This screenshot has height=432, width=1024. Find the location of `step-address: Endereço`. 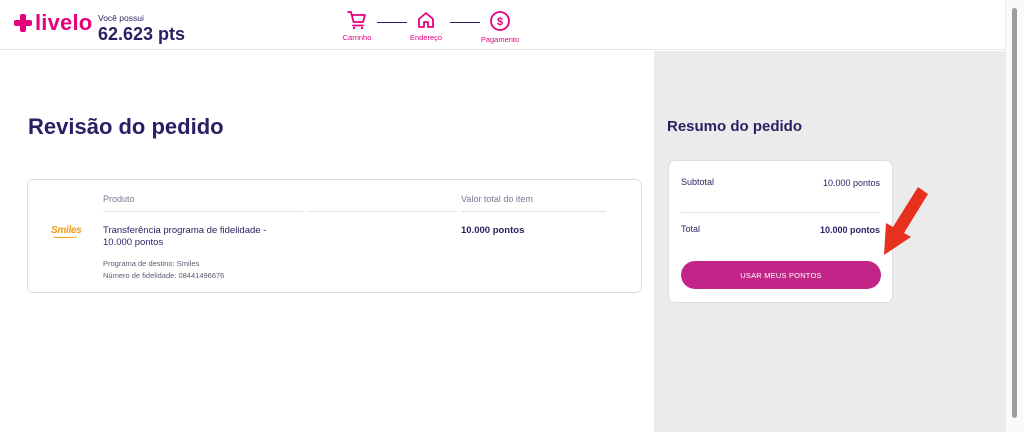

step-address: Endereço is located at coordinates (426, 26).